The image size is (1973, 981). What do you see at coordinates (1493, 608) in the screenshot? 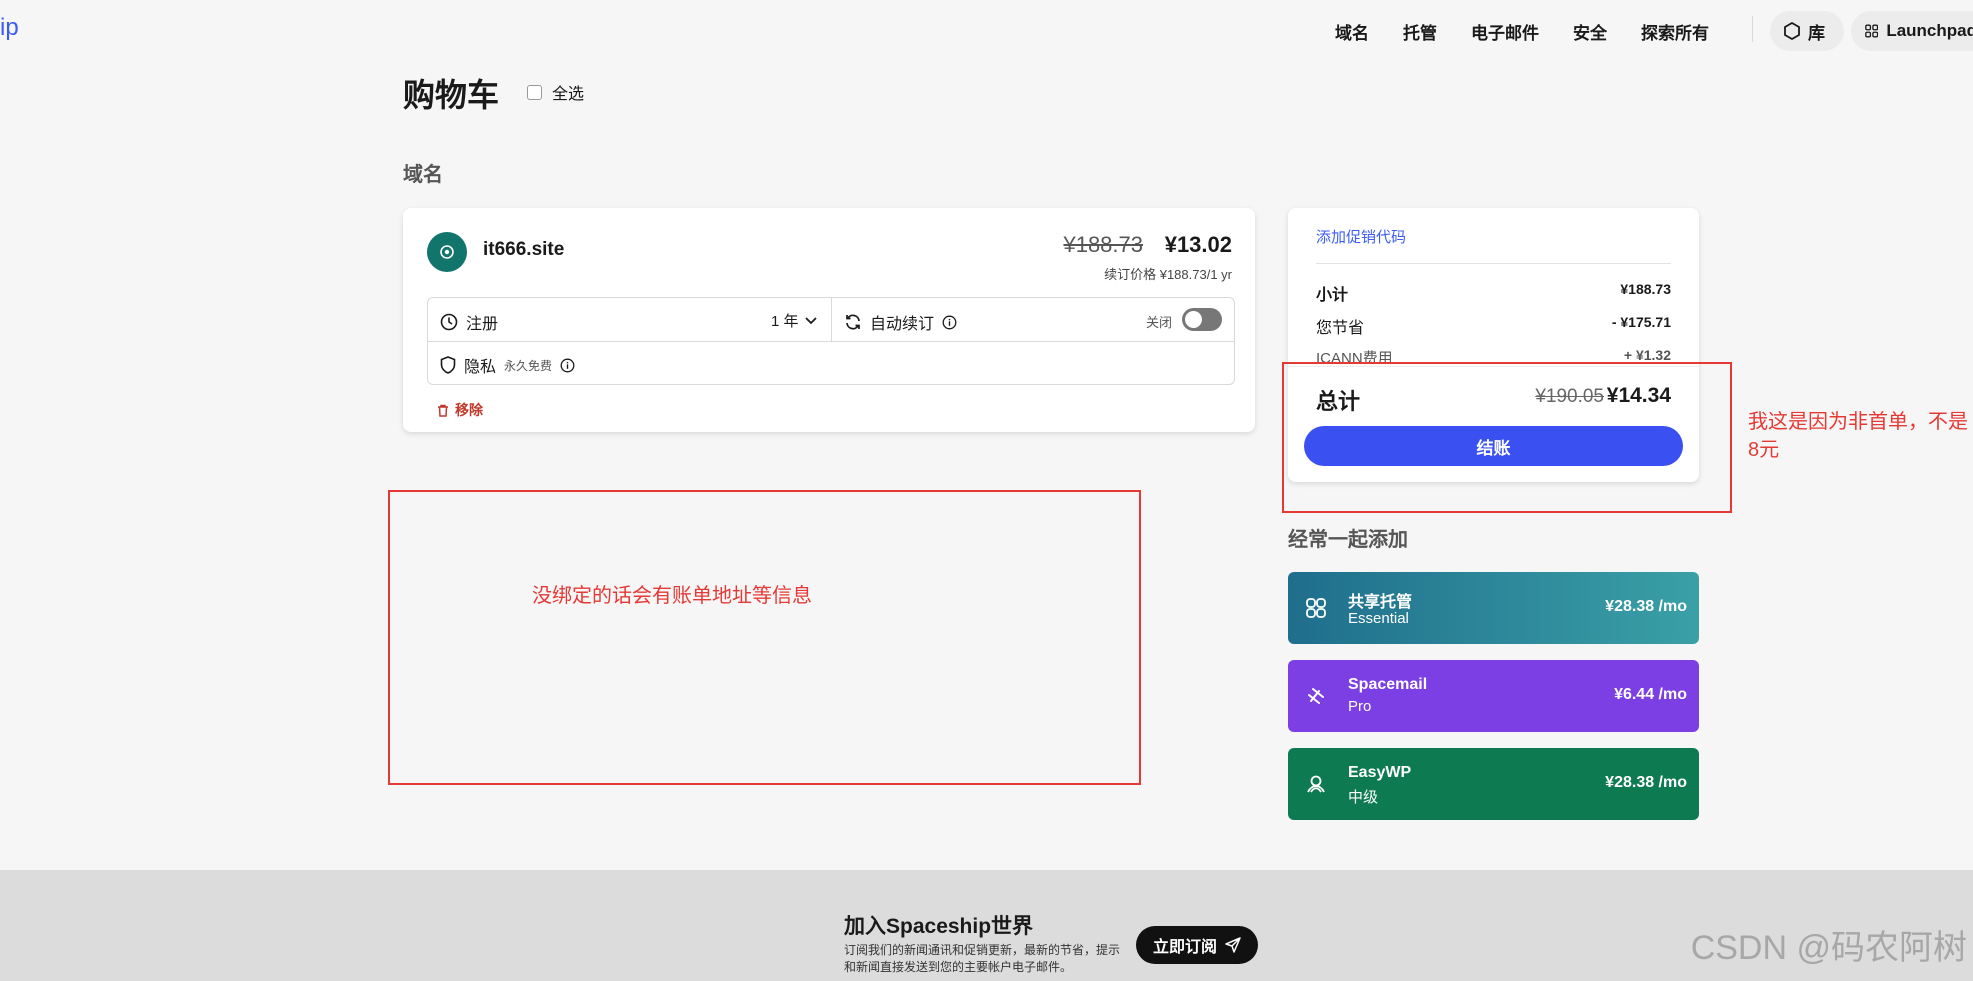
I see `addon-shared-hosting: 共享托管 Essential ¥28.38 /mo` at bounding box center [1493, 608].